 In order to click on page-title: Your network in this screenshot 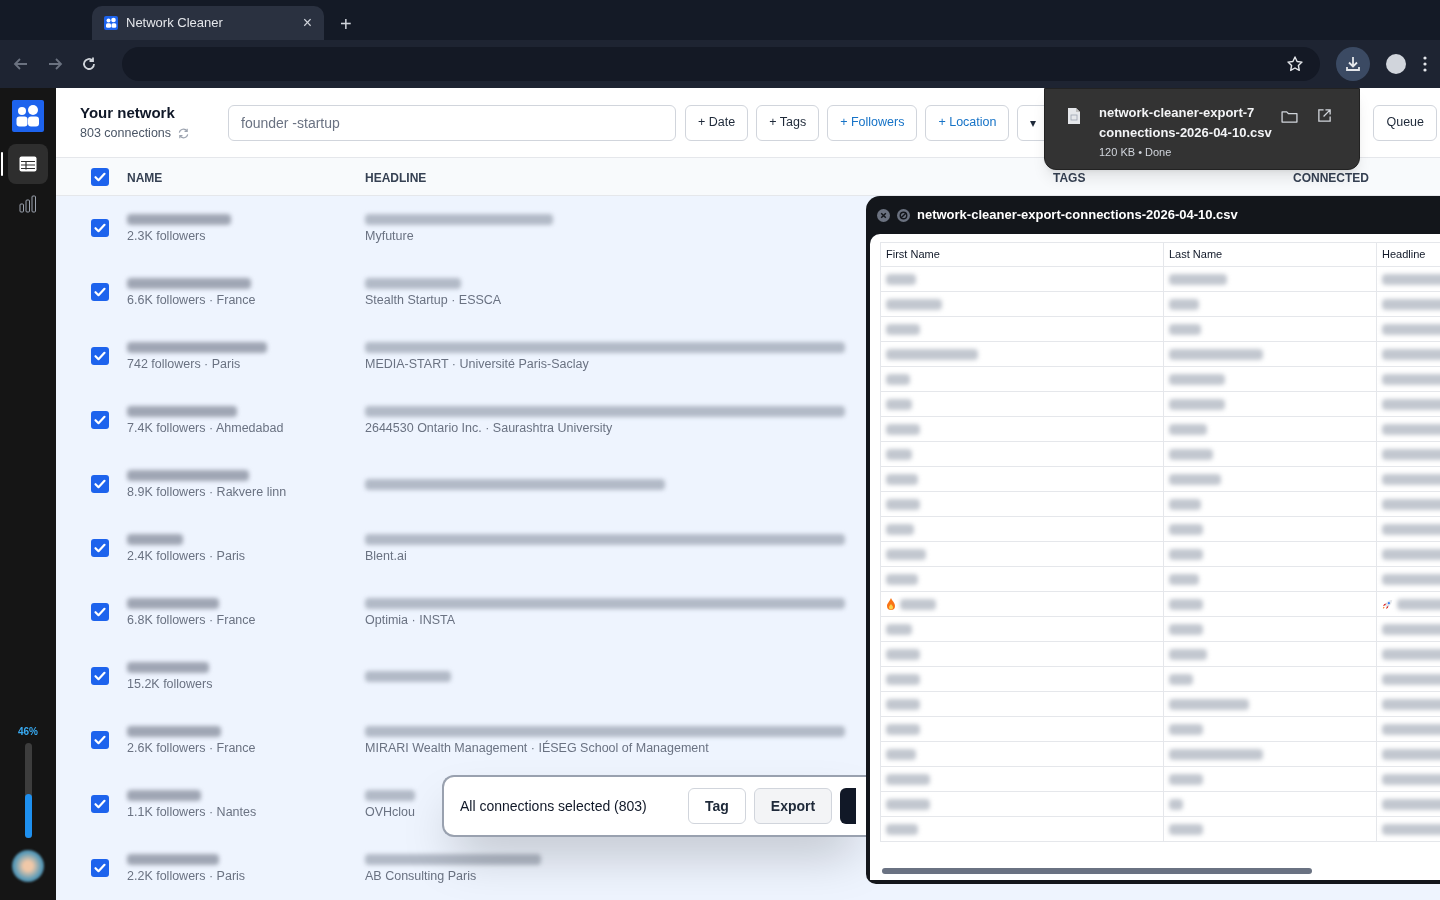, I will do `click(128, 112)`.